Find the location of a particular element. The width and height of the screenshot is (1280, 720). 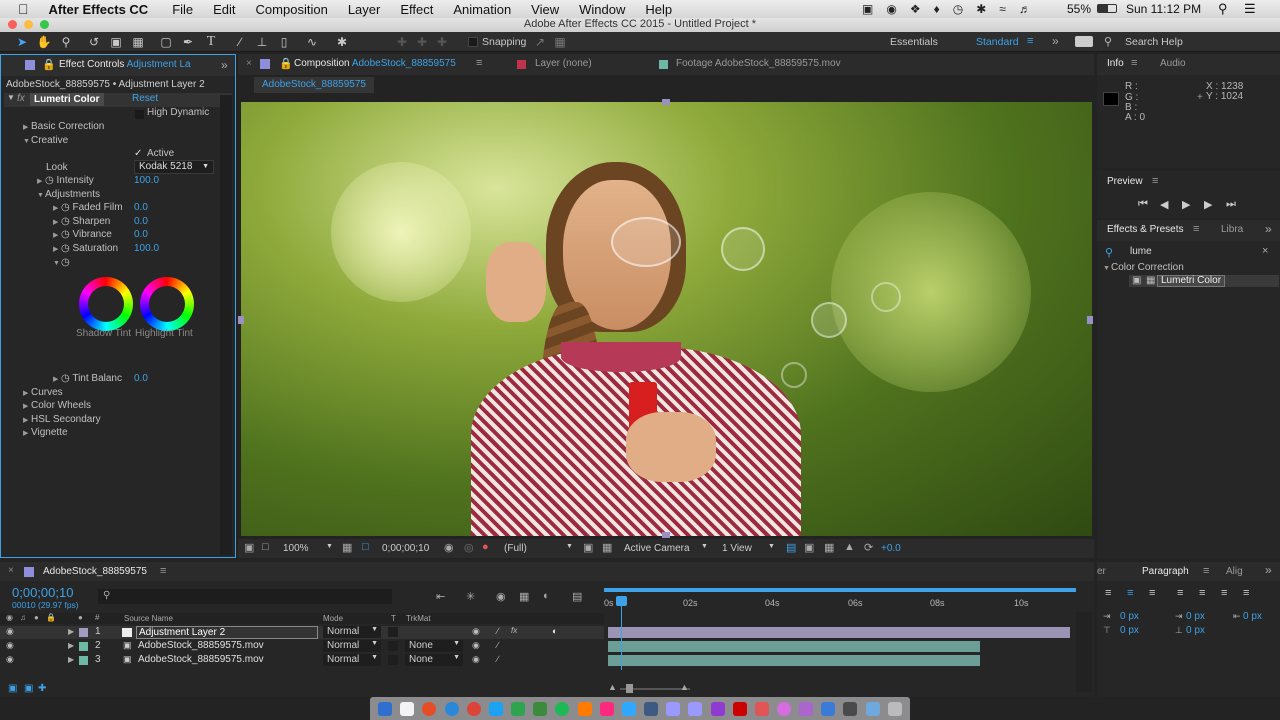

wifi-icon: ≈ is located at coordinates (1002, 9).